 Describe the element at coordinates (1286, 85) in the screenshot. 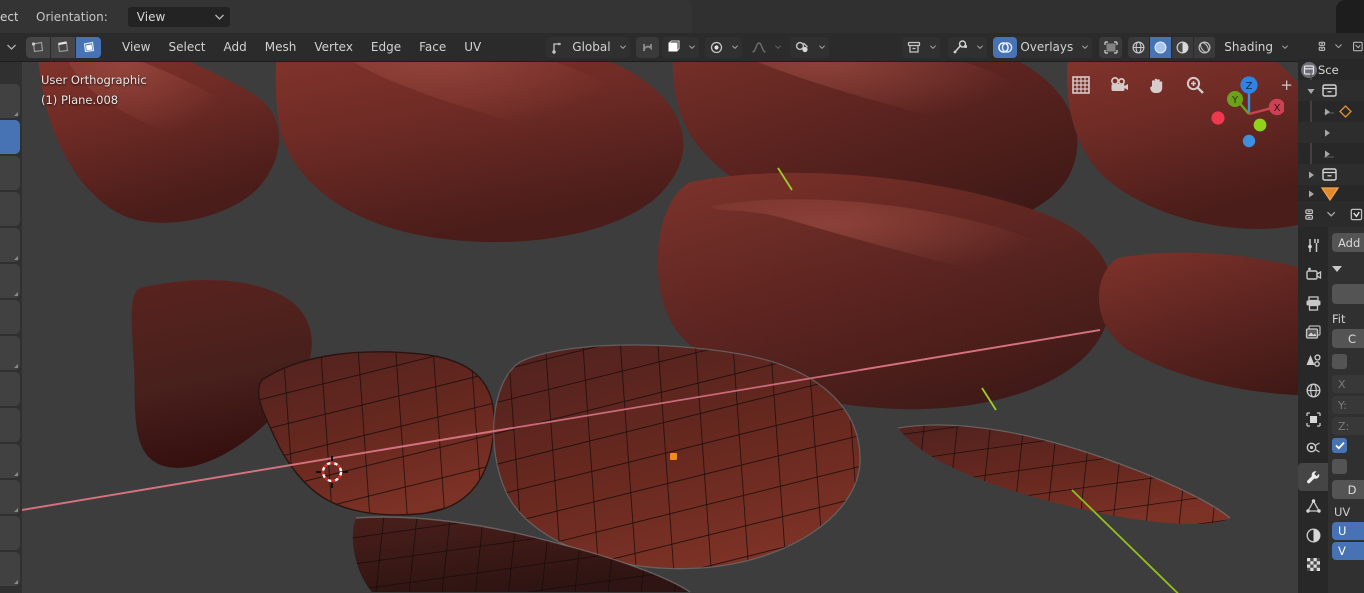

I see `open-sidebar-button: +` at that location.